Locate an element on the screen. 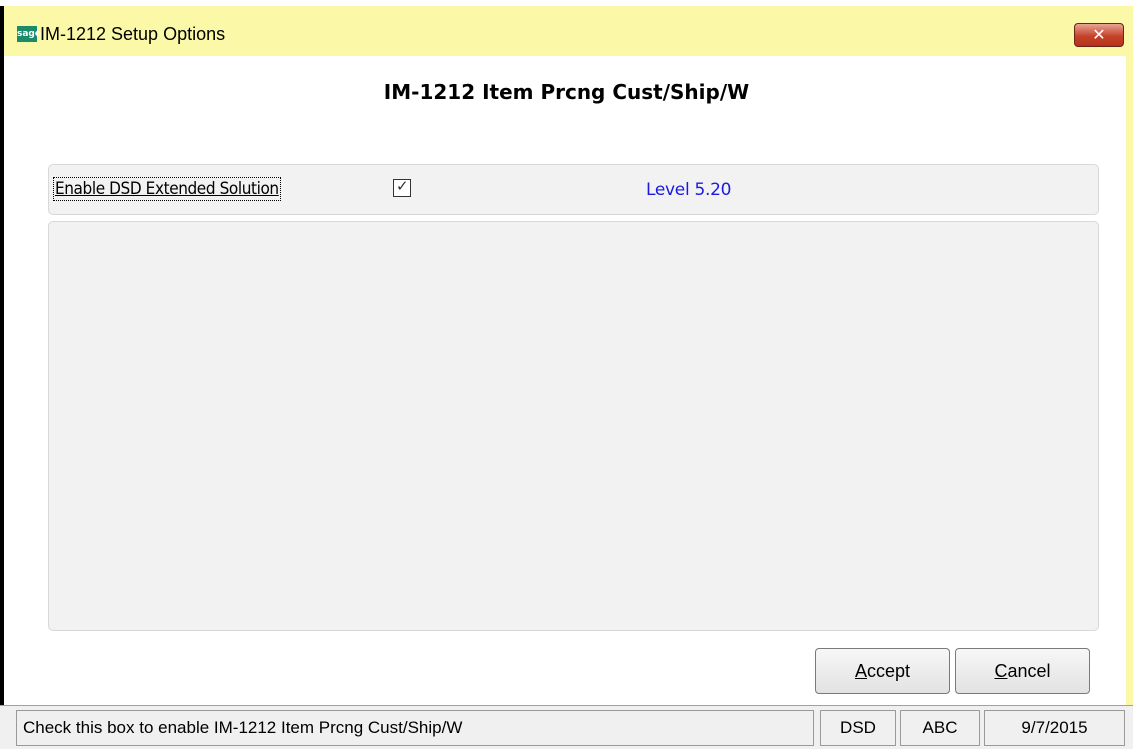 Image resolution: width=1133 pixels, height=749 pixels. status-company: ABC is located at coordinates (940, 728).